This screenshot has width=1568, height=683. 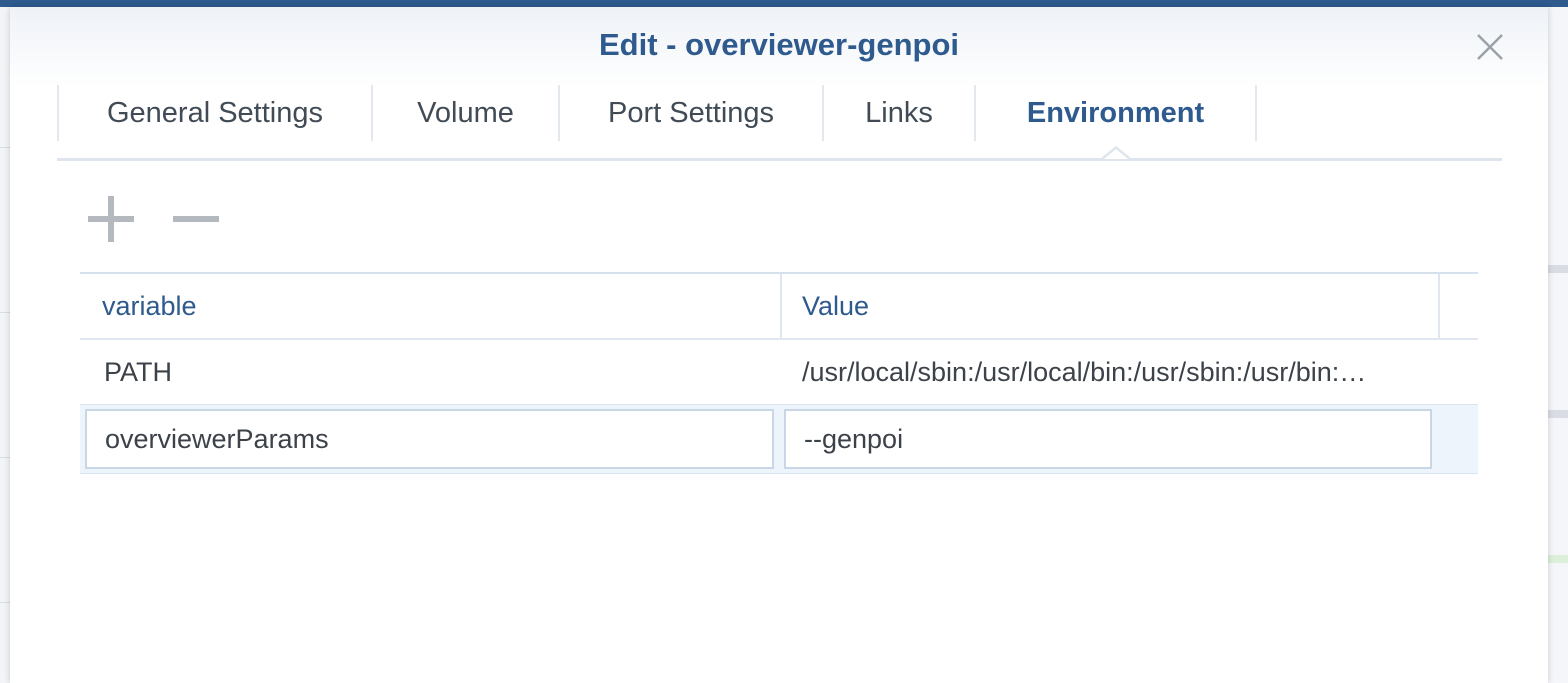 I want to click on background-window-left, so click(x=5, y=345).